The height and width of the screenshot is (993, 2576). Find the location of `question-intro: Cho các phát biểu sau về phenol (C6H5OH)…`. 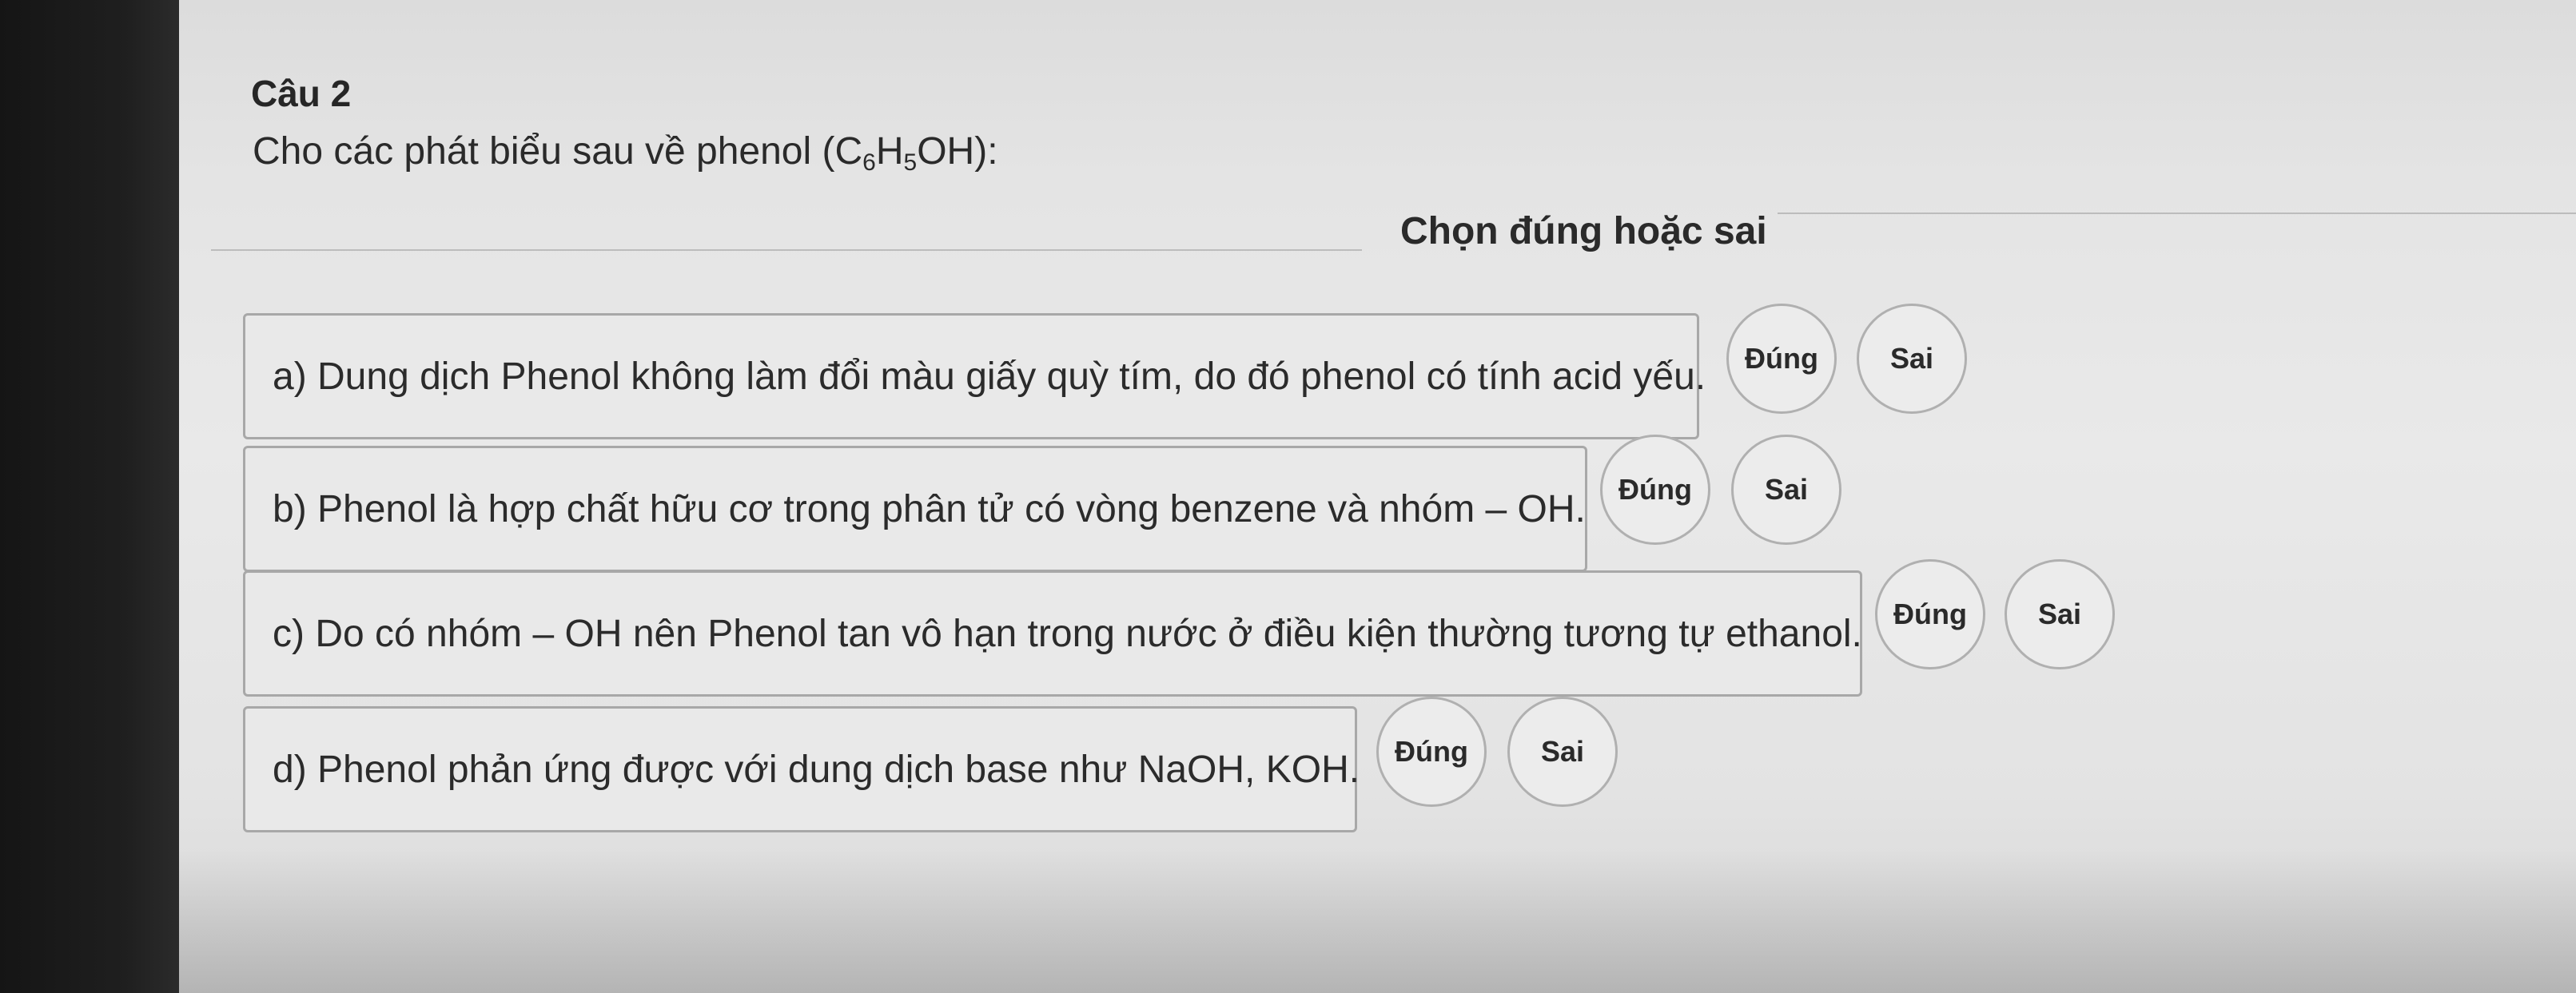

question-intro: Cho các phát biểu sau về phenol (C6H5OH)… is located at coordinates (625, 153).